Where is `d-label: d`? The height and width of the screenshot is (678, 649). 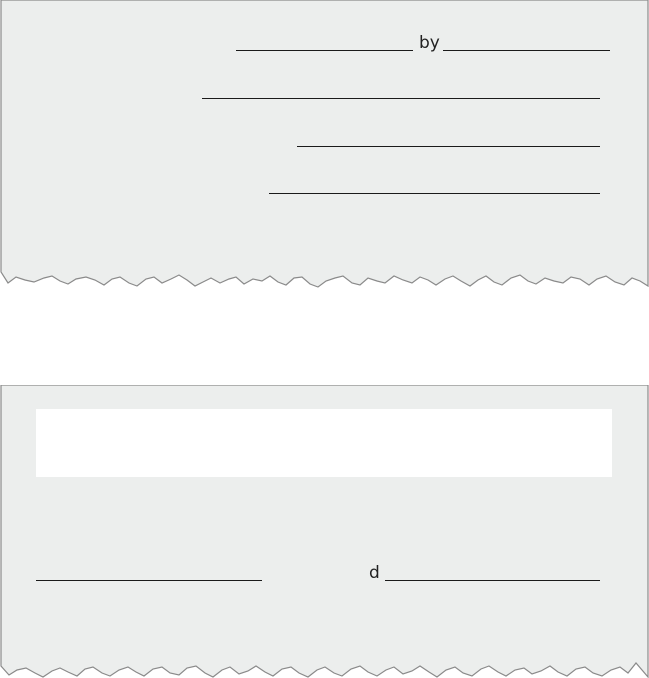
d-label: d is located at coordinates (374, 573).